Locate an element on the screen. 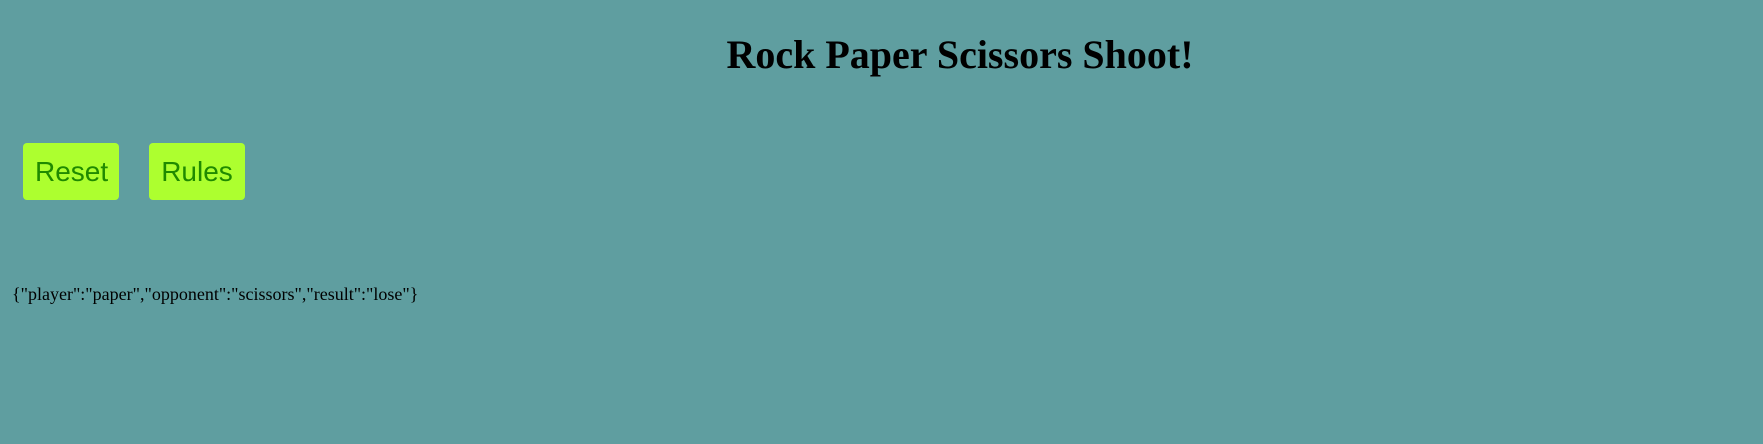  rules-button: Rules is located at coordinates (197, 171).